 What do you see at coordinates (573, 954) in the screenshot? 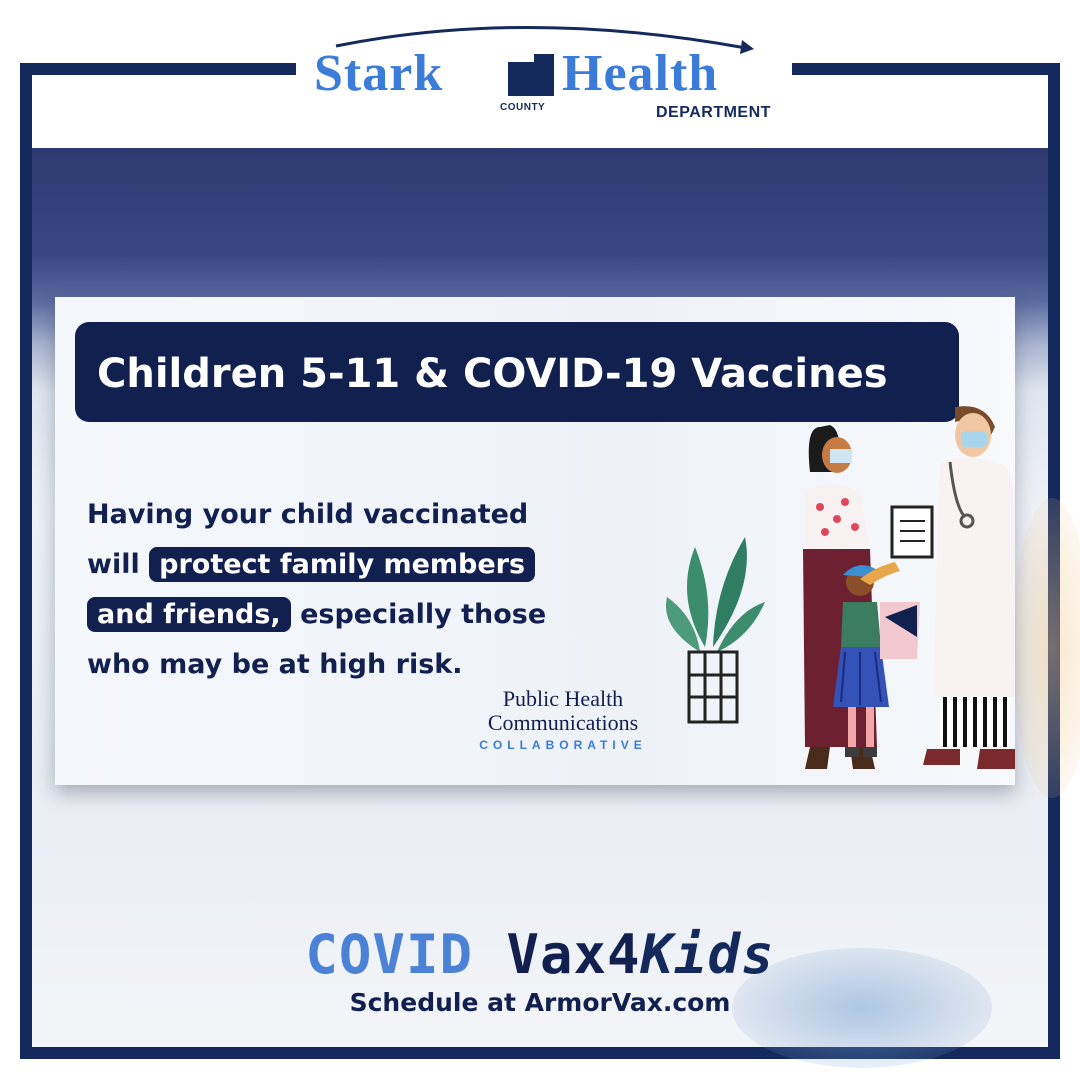
I see `campaign-vax4: Vax4` at bounding box center [573, 954].